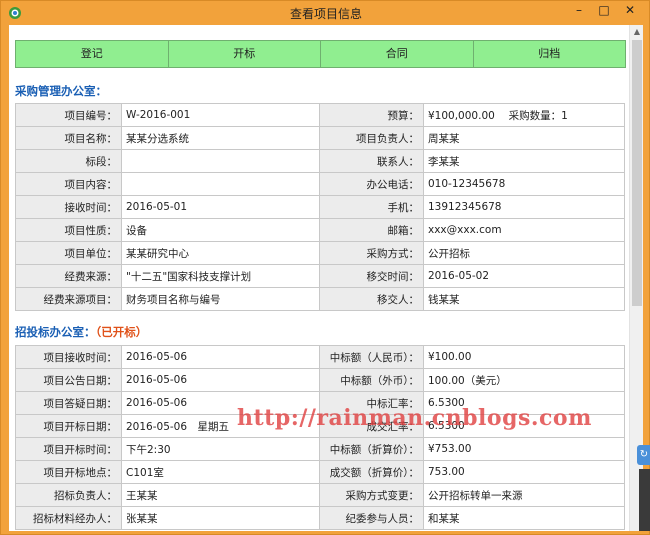 Image resolution: width=650 pixels, height=535 pixels. Describe the element at coordinates (371, 138) in the screenshot. I see `field-label: 项目负责人：` at that location.